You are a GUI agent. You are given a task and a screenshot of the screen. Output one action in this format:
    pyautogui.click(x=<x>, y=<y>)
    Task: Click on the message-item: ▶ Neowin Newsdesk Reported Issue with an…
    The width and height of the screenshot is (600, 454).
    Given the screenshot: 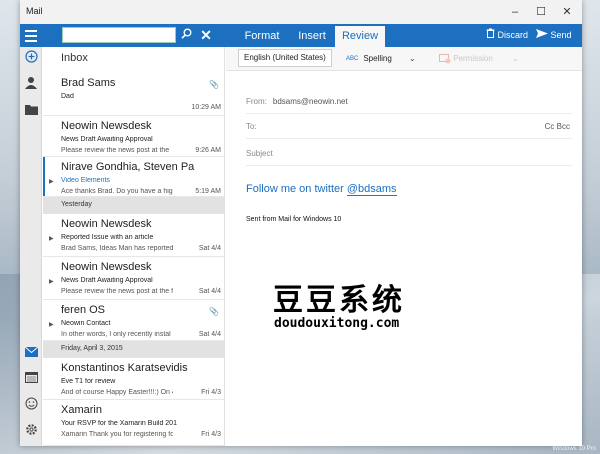 What is the action you would take?
    pyautogui.click(x=133, y=235)
    